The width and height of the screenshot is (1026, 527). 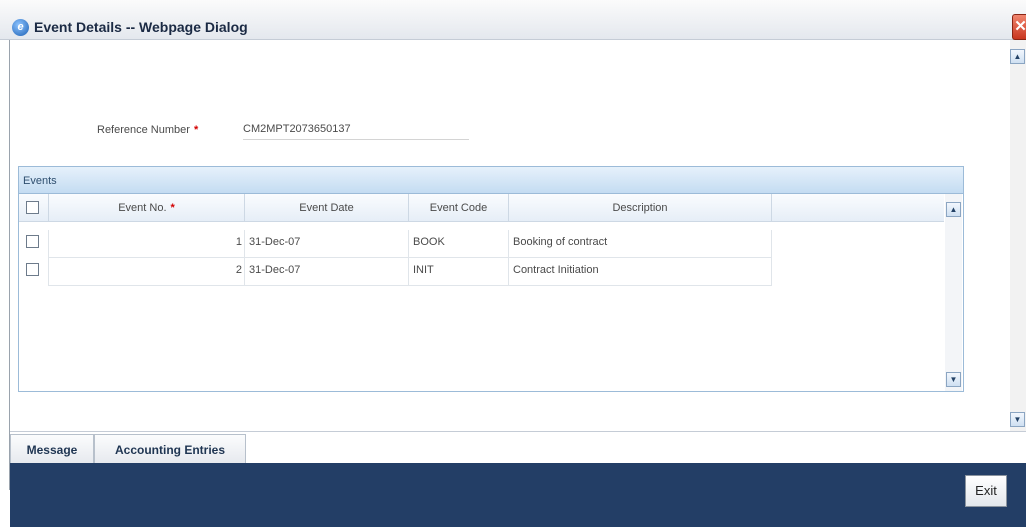 I want to click on event-no-cell: 1, so click(x=147, y=244).